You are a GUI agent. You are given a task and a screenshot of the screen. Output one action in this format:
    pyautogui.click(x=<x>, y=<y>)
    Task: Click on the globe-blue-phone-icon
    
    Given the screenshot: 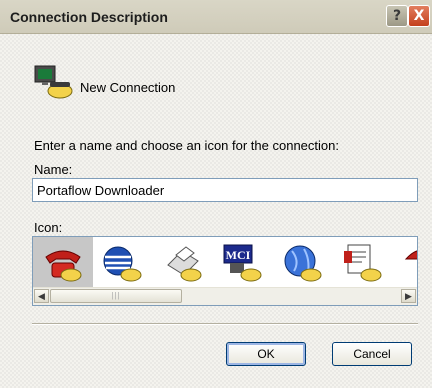 What is the action you would take?
    pyautogui.click(x=303, y=263)
    